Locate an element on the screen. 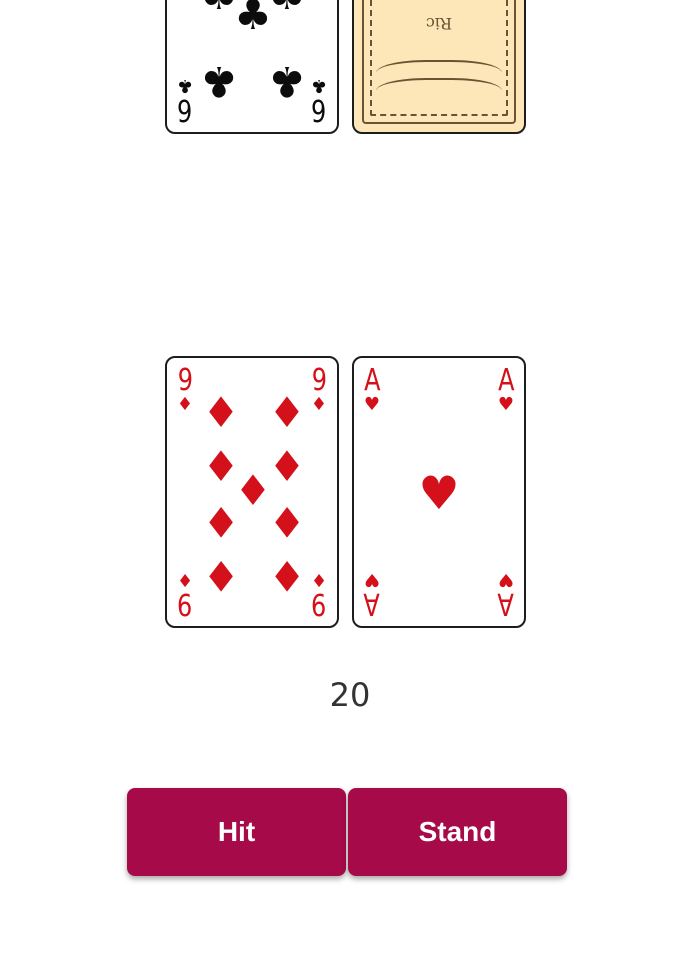 This screenshot has height=960, width=700. stand-button: Stand is located at coordinates (457, 832).